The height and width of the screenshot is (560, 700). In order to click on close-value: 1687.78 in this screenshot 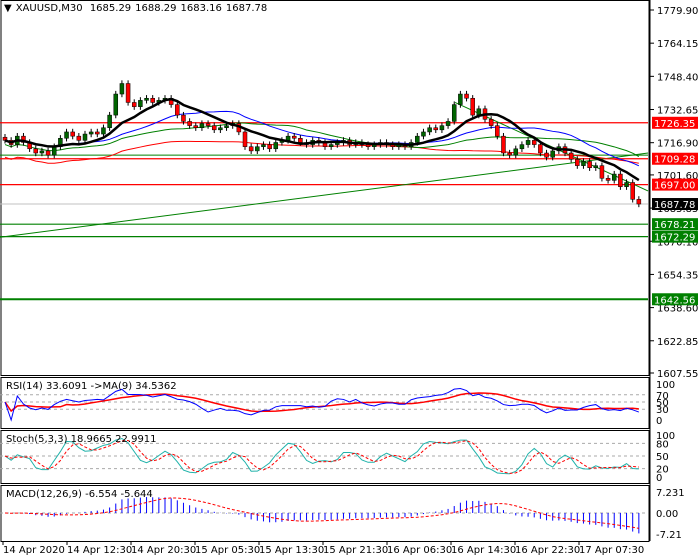, I will do `click(246, 8)`.